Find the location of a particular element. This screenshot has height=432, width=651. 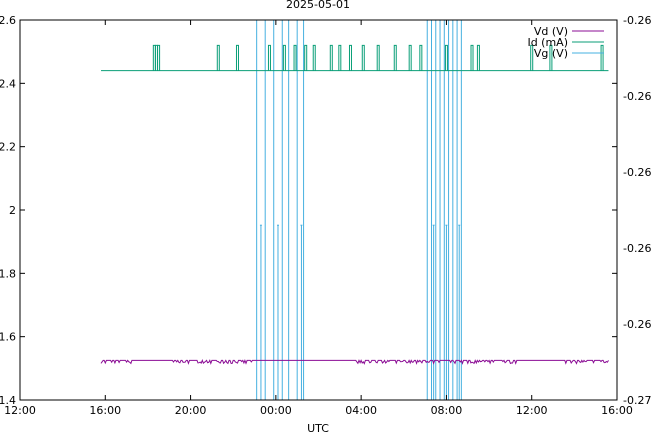

x-tick-label: 00:00 is located at coordinates (276, 410).